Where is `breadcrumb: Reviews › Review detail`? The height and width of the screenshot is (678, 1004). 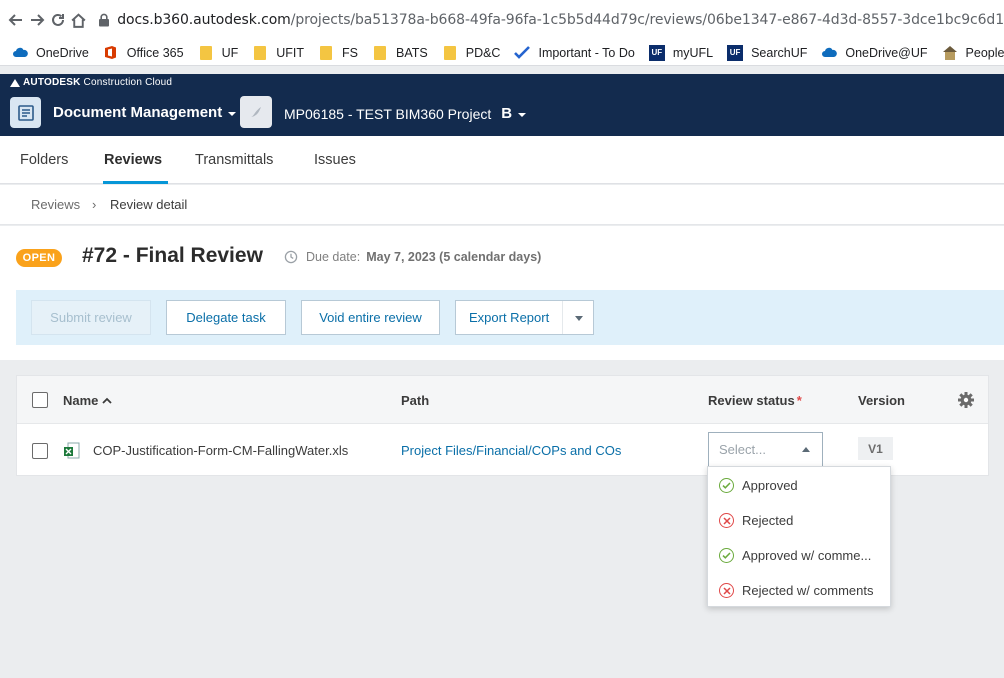
breadcrumb: Reviews › Review detail is located at coordinates (502, 205).